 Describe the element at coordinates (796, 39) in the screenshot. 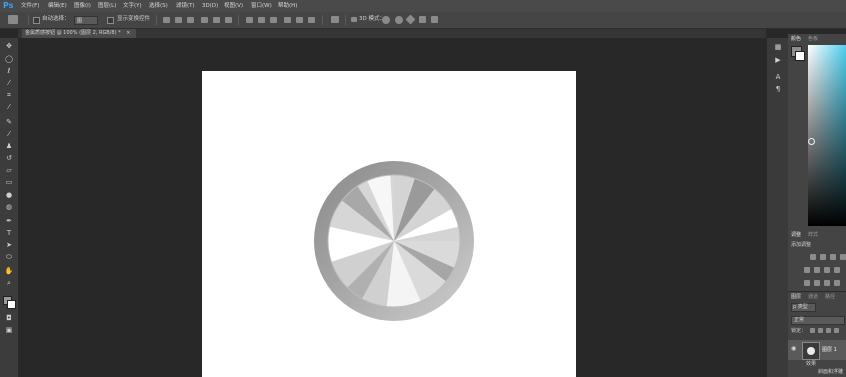

I see `tab-color: 颜色` at that location.